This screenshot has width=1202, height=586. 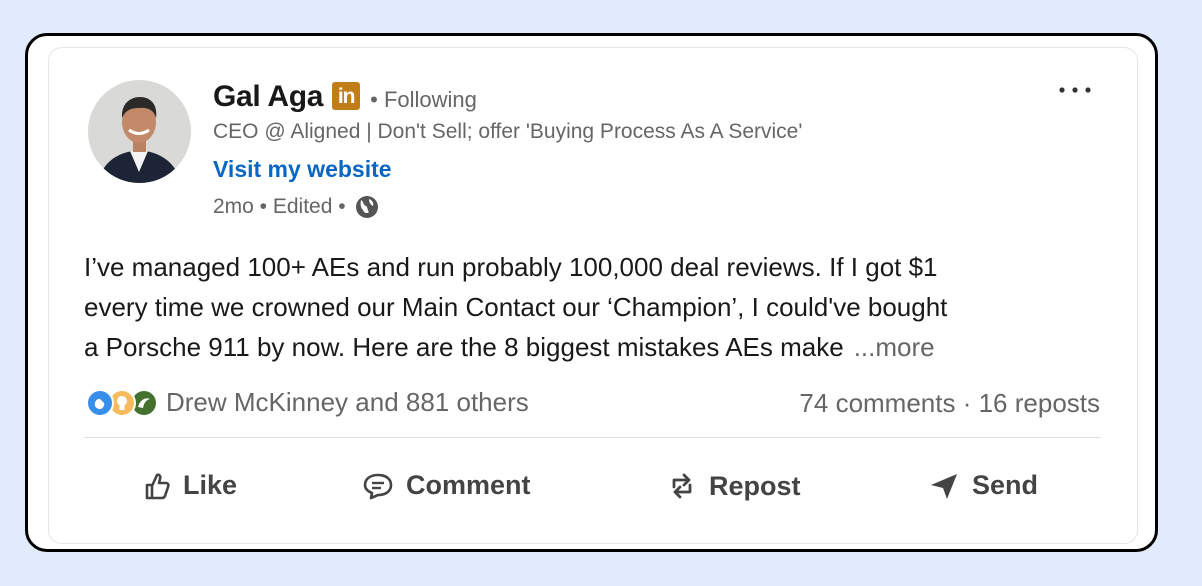 I want to click on comment-button: Comment, so click(x=446, y=485).